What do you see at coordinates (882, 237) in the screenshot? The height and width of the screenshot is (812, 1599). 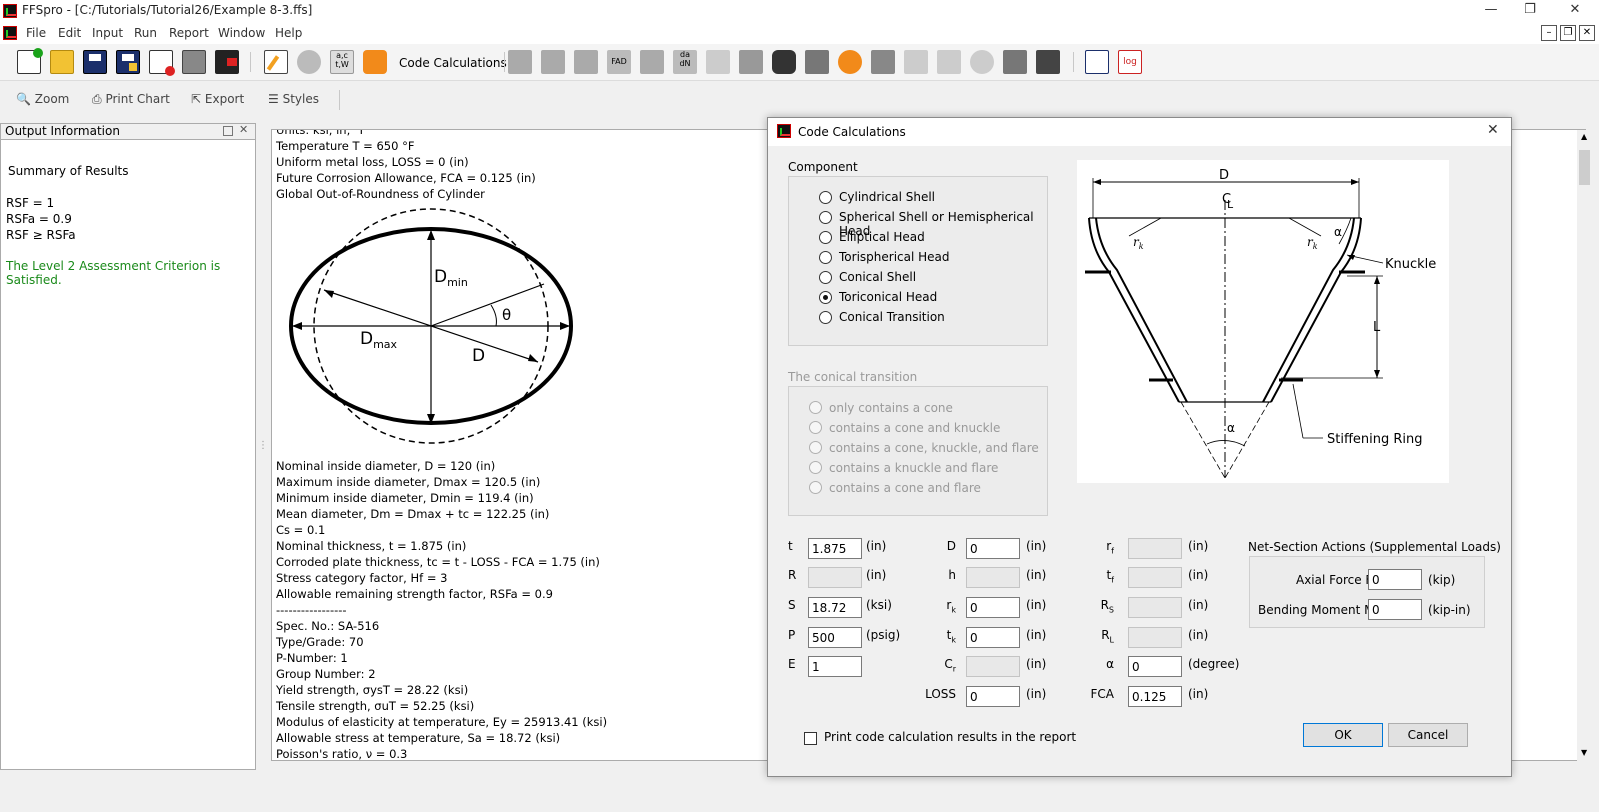 I see `component-label-2: Elliptical Head` at bounding box center [882, 237].